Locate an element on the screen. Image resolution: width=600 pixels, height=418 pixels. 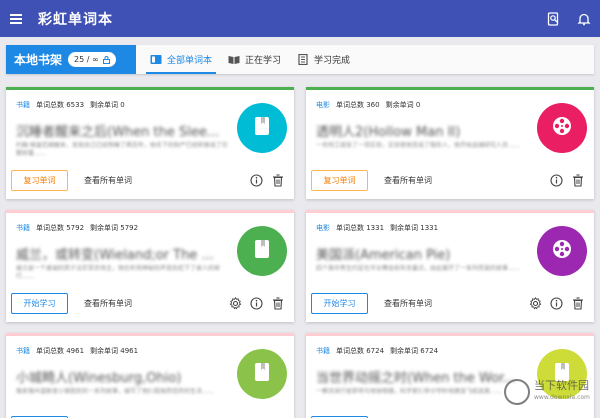
card-meta: 电影 单词总数 1331 剩余单词 1331 is located at coordinates (377, 228).